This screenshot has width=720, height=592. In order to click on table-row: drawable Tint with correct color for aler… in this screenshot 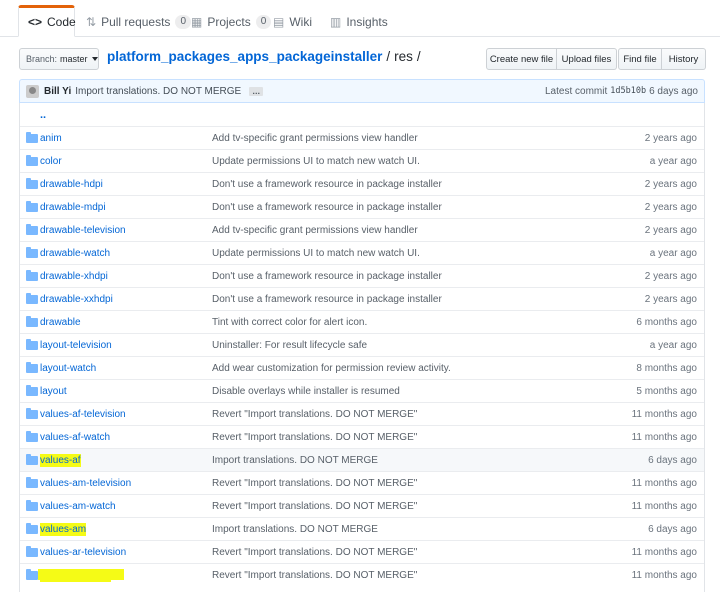, I will do `click(362, 321)`.